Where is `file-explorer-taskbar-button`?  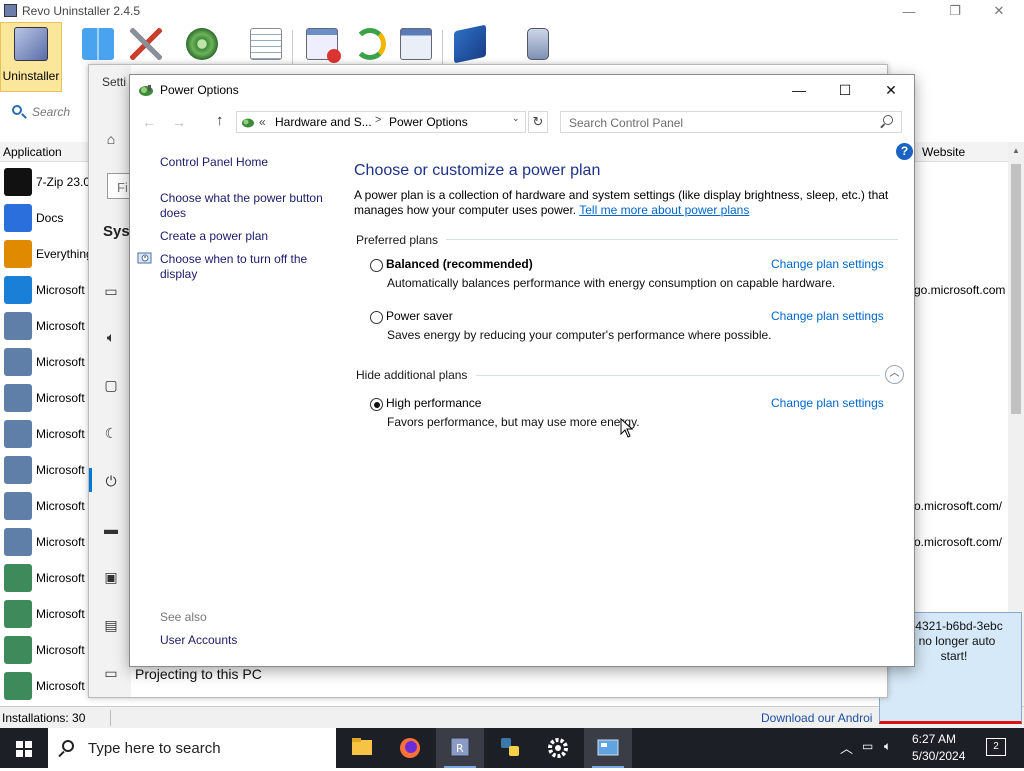
file-explorer-taskbar-button is located at coordinates (362, 748).